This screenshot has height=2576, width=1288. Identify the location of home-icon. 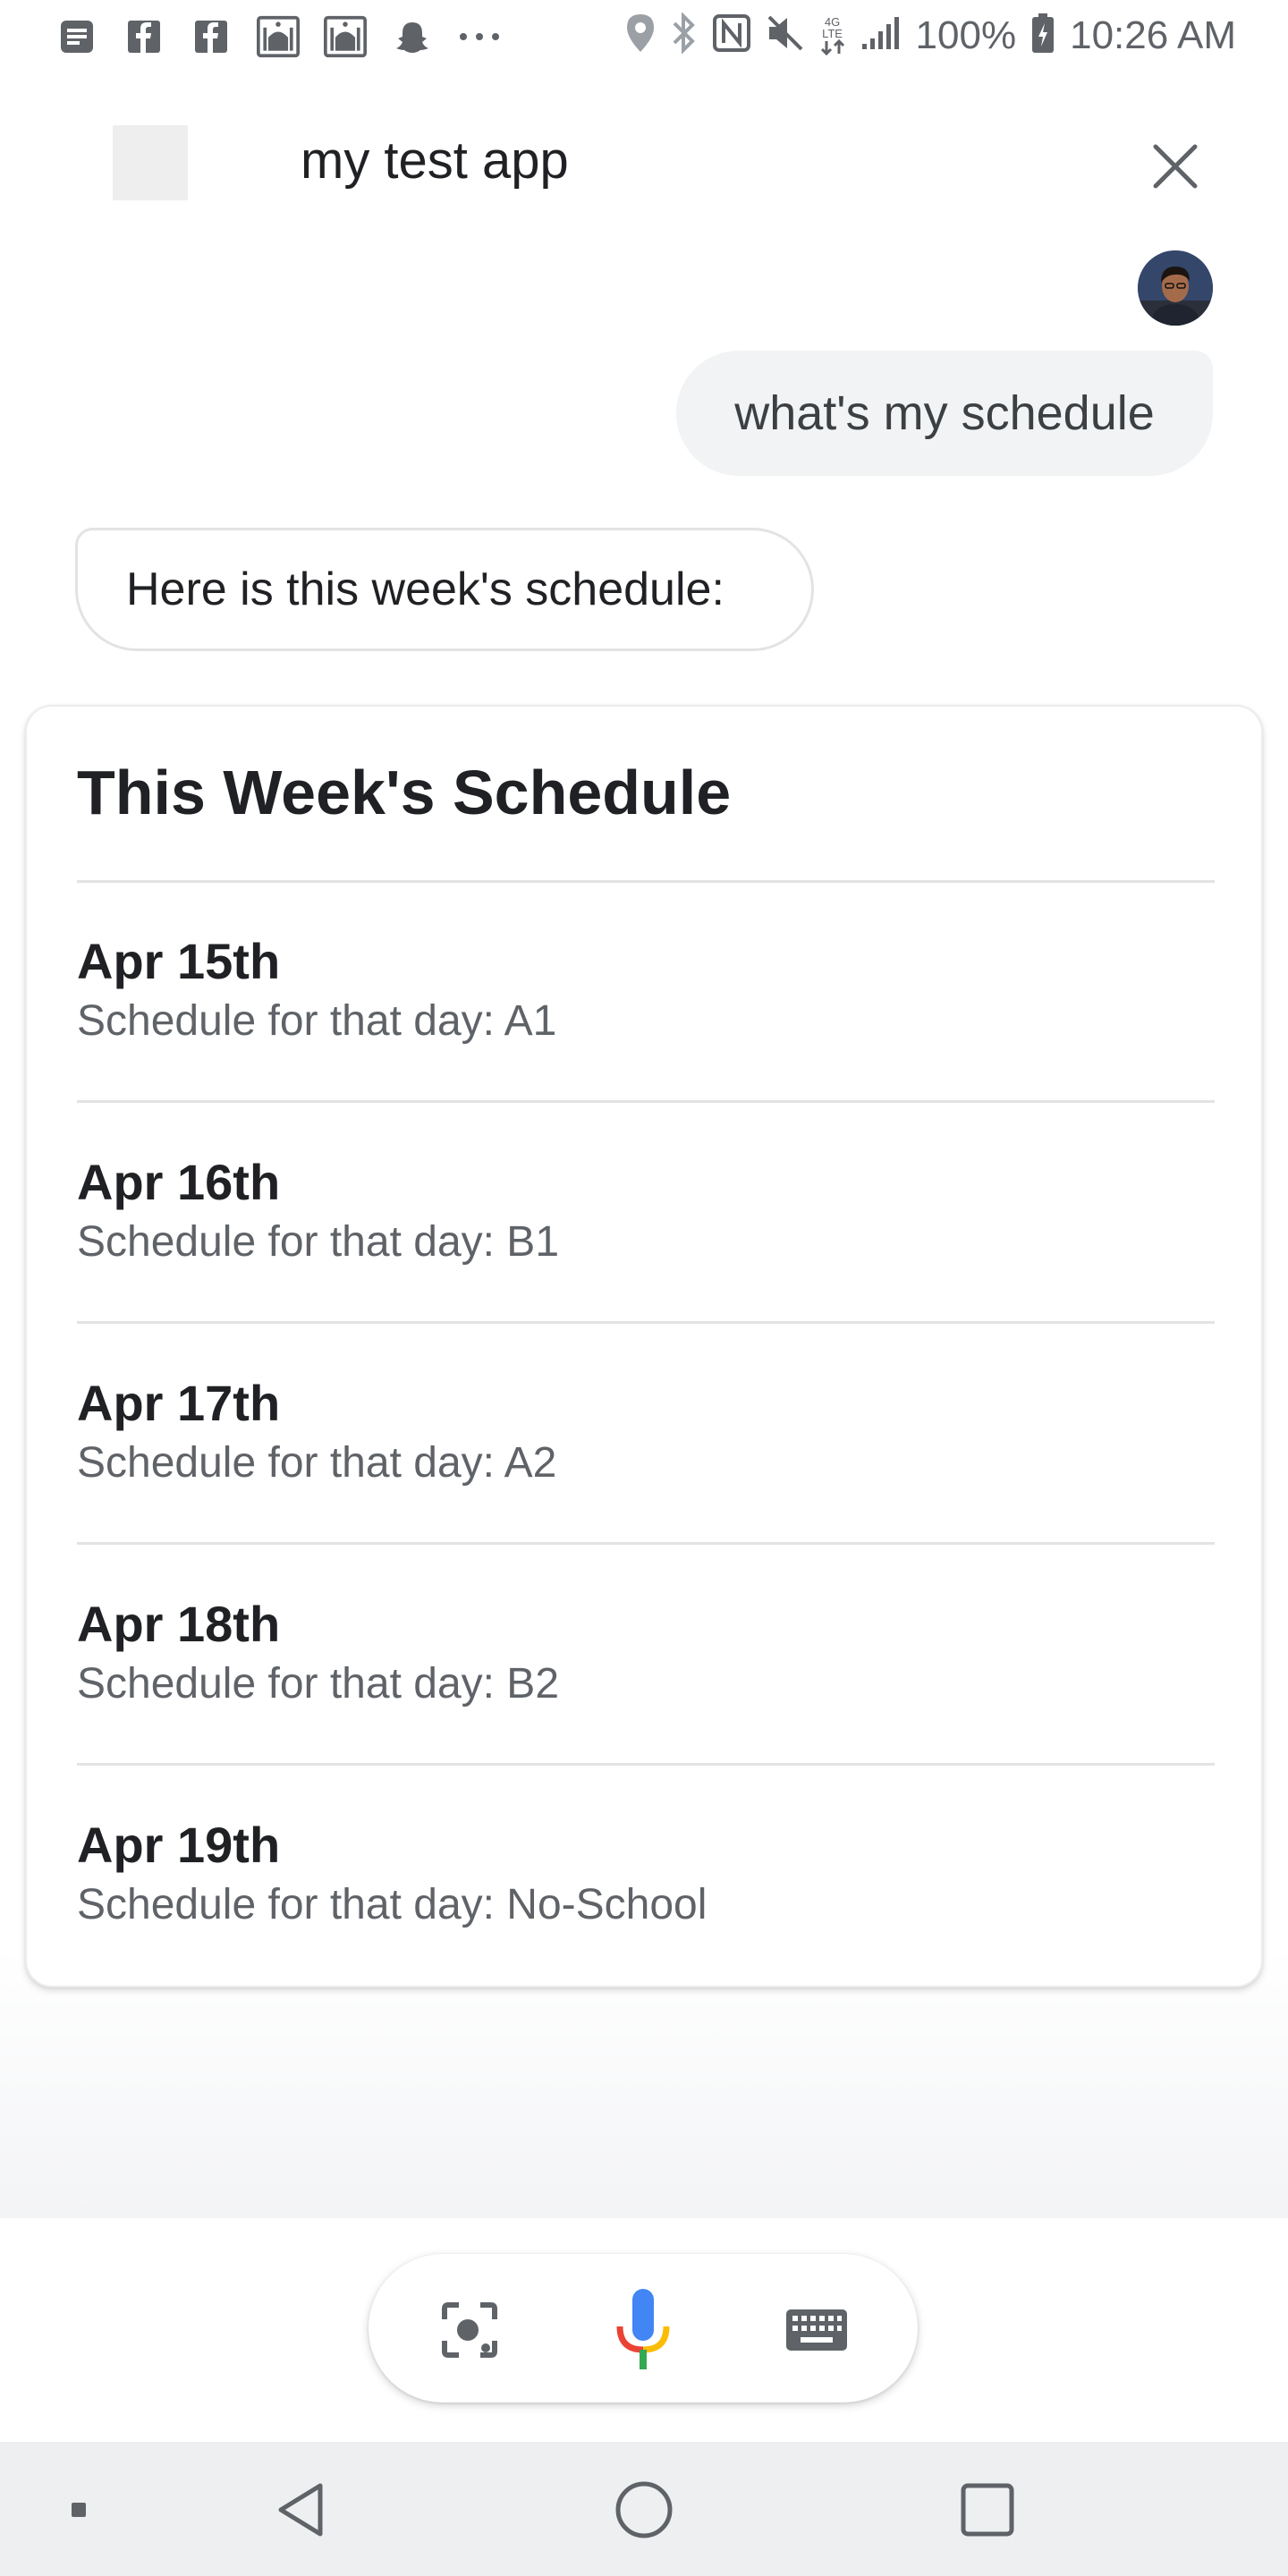
(644, 2509).